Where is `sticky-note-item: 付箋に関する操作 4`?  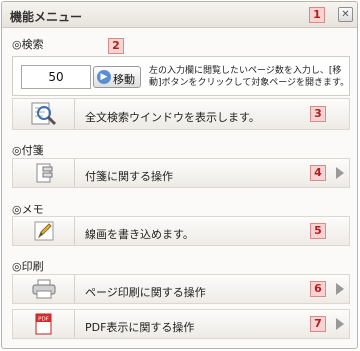
sticky-note-item: 付箋に関する操作 4 is located at coordinates (181, 173).